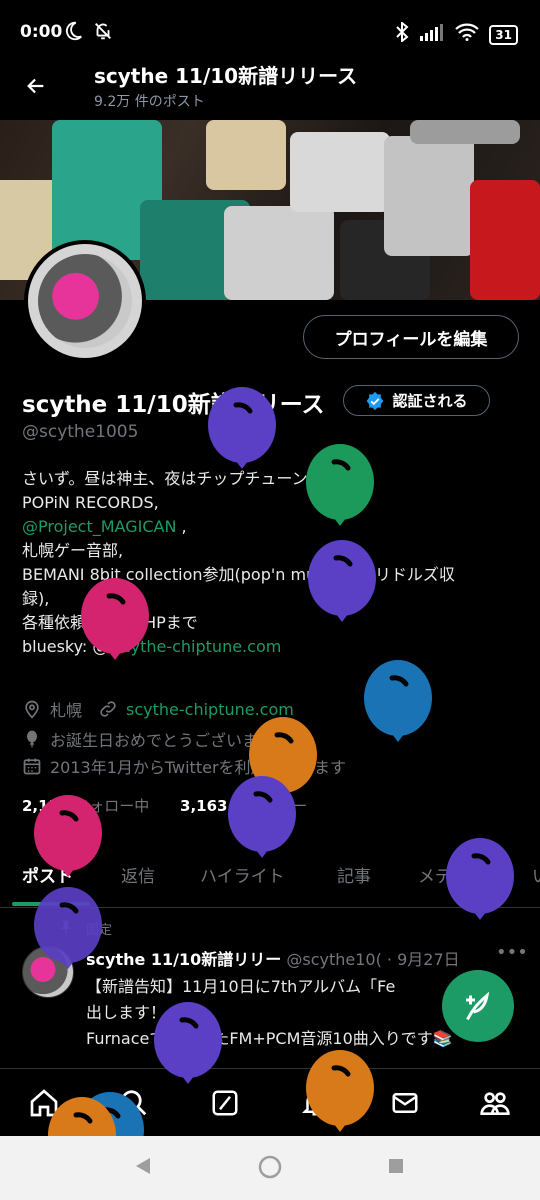 The width and height of the screenshot is (540, 1200). I want to click on tab-media: メディア, so click(451, 874).